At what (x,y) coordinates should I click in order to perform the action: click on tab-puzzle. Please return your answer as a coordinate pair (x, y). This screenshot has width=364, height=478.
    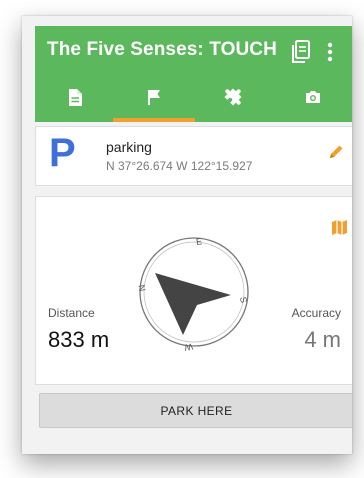
    Looking at the image, I should click on (232, 97).